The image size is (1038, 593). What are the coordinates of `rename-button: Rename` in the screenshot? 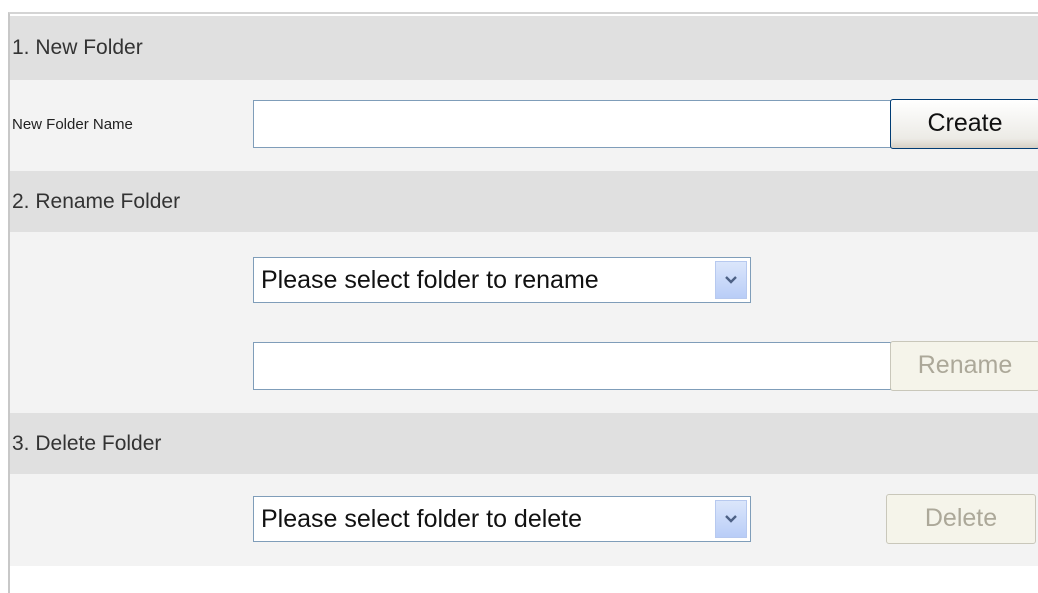 It's located at (964, 366).